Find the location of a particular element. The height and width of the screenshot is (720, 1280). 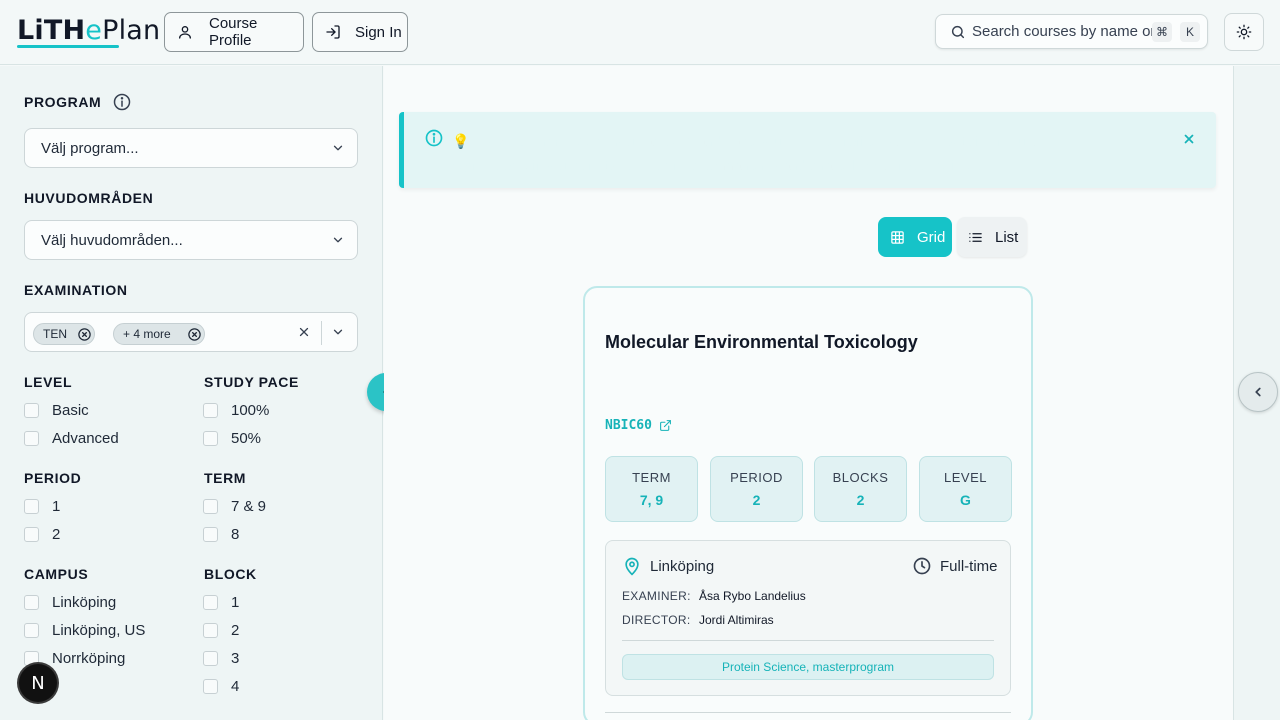

program-tag: Protein Science, masterprogram is located at coordinates (808, 667).